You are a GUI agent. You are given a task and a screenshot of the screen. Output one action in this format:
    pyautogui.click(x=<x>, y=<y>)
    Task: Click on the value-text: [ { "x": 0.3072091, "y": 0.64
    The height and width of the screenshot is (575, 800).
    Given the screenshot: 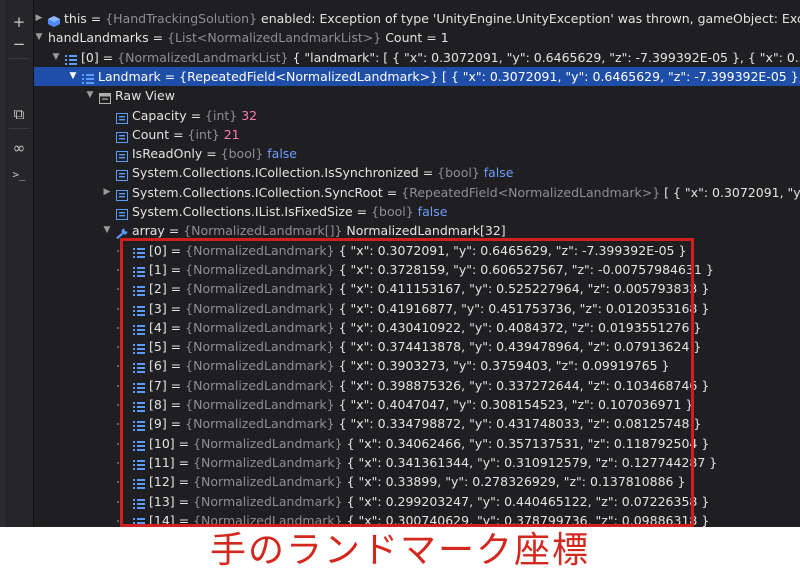 What is the action you would take?
    pyautogui.click(x=732, y=192)
    